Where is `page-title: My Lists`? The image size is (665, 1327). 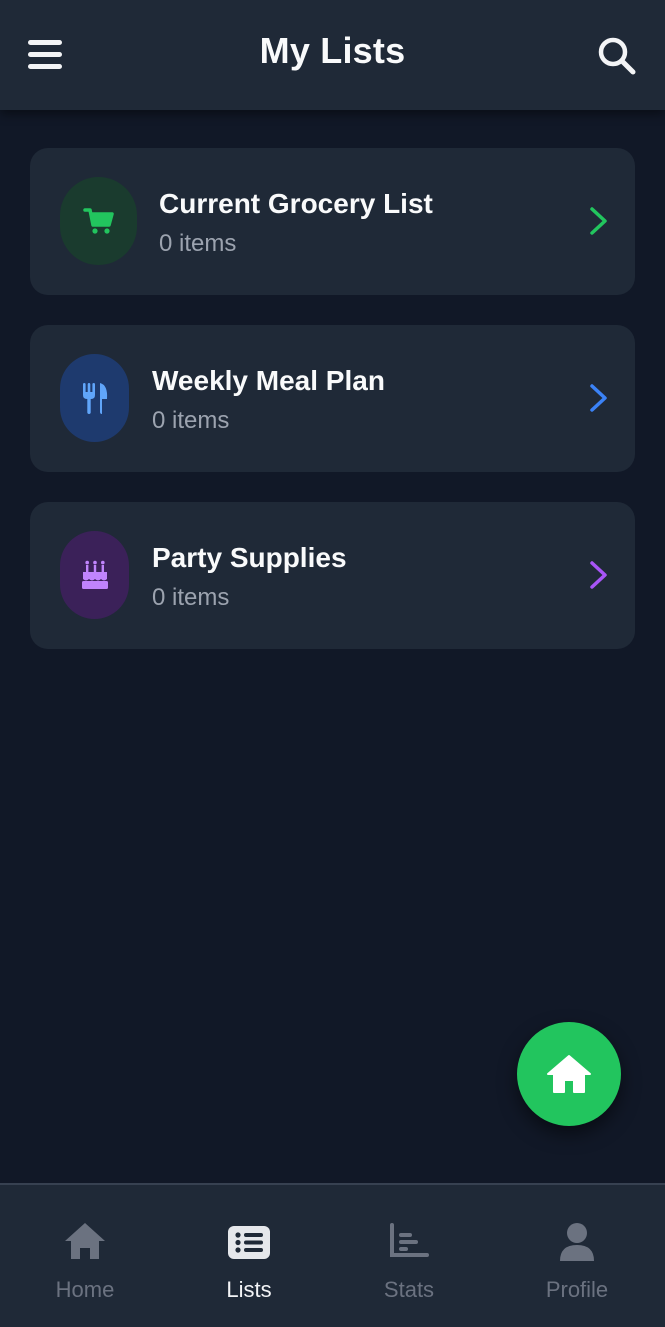
page-title: My Lists is located at coordinates (332, 50).